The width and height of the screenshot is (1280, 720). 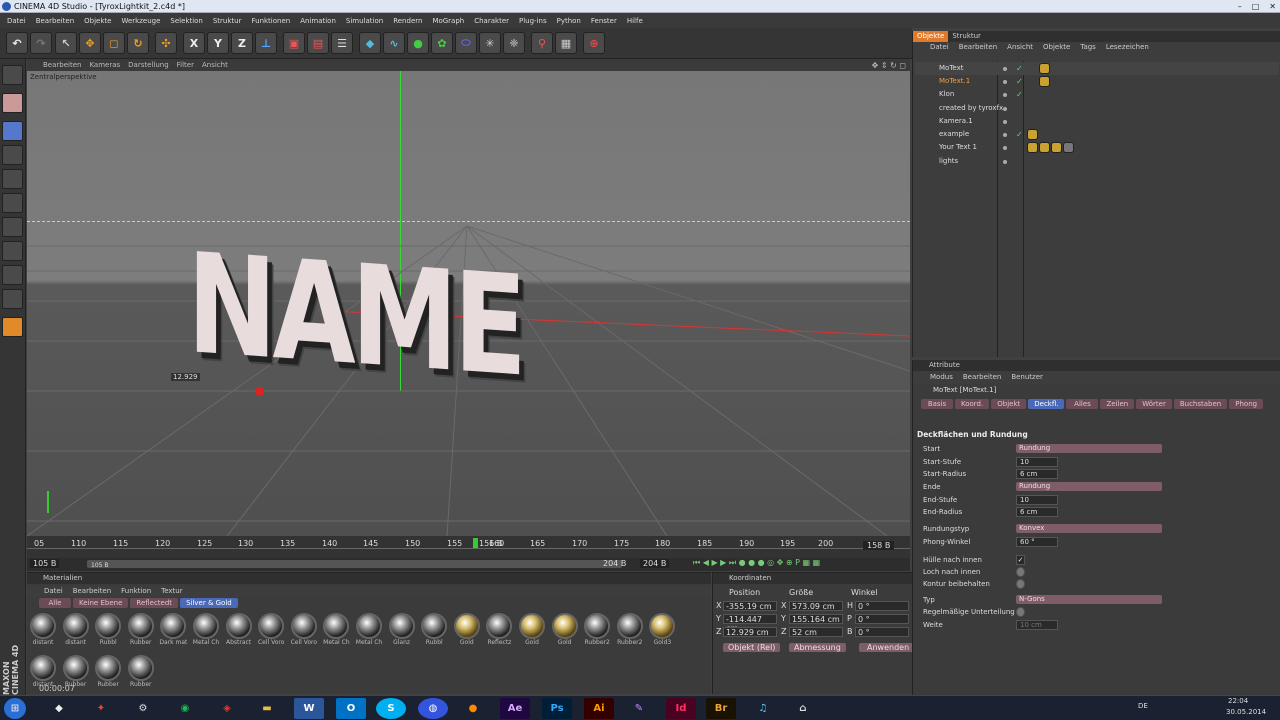 What do you see at coordinates (364, 21) in the screenshot?
I see `menu-simulation: Simulation` at bounding box center [364, 21].